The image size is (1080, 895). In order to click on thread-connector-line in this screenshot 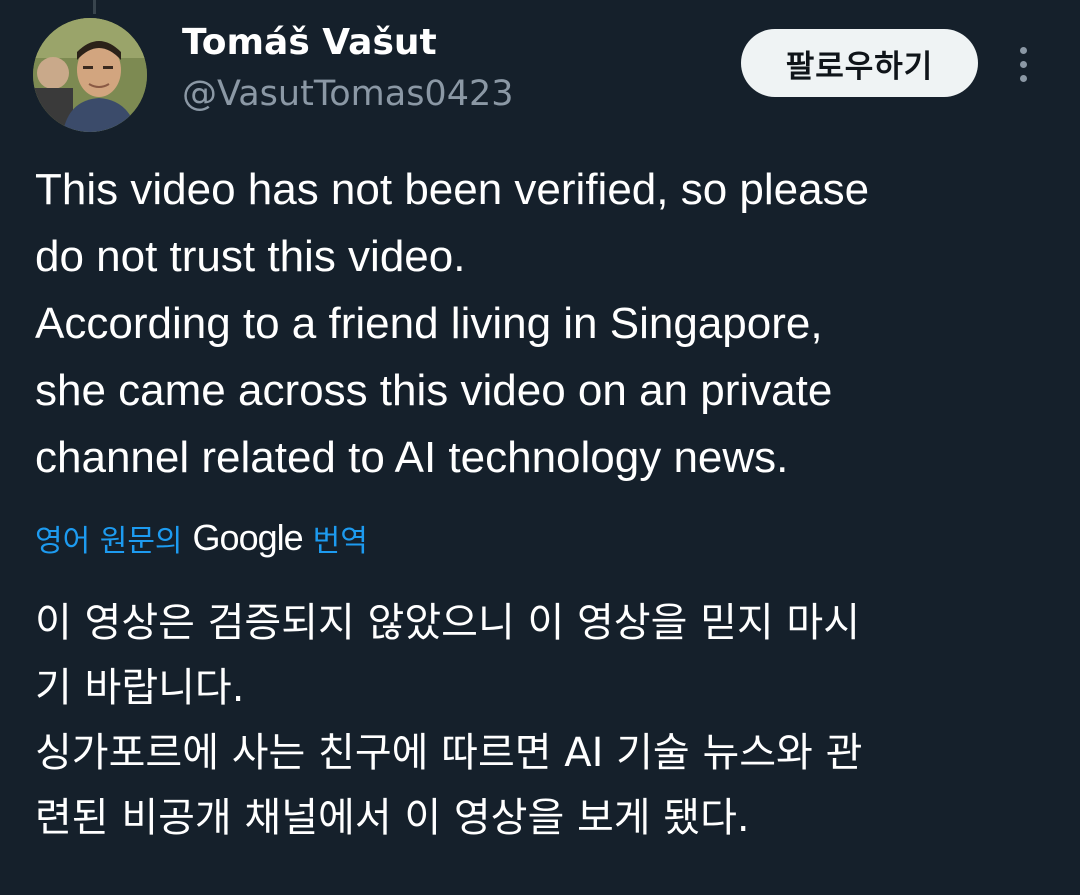, I will do `click(94, 7)`.